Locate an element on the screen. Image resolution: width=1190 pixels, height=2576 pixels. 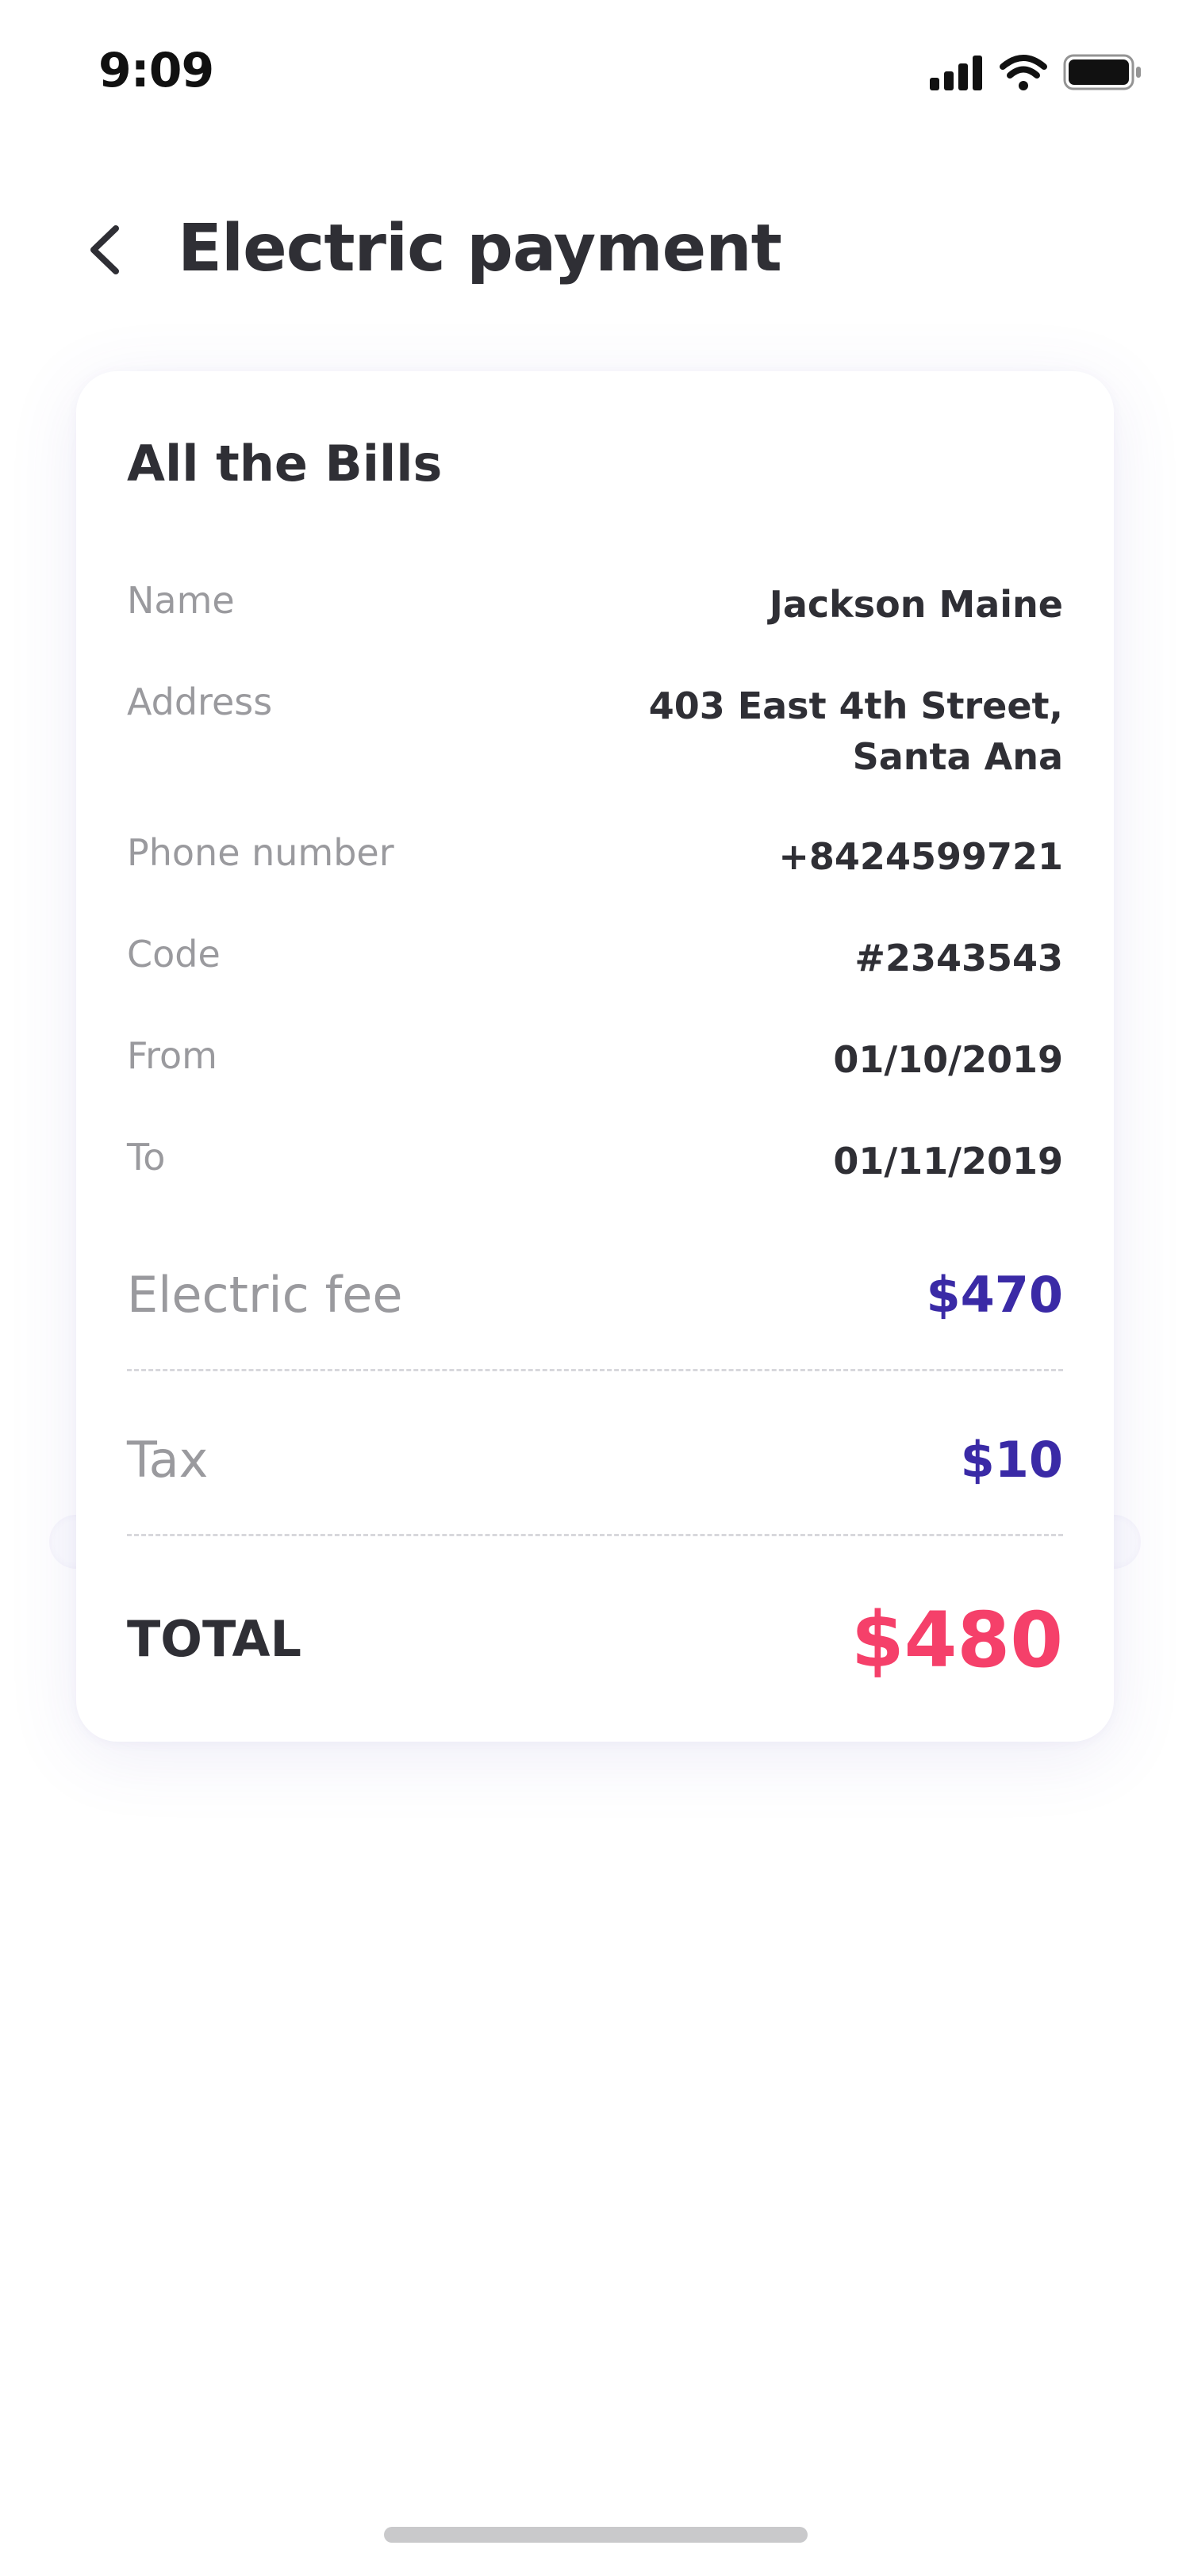
battery-icon is located at coordinates (1102, 72).